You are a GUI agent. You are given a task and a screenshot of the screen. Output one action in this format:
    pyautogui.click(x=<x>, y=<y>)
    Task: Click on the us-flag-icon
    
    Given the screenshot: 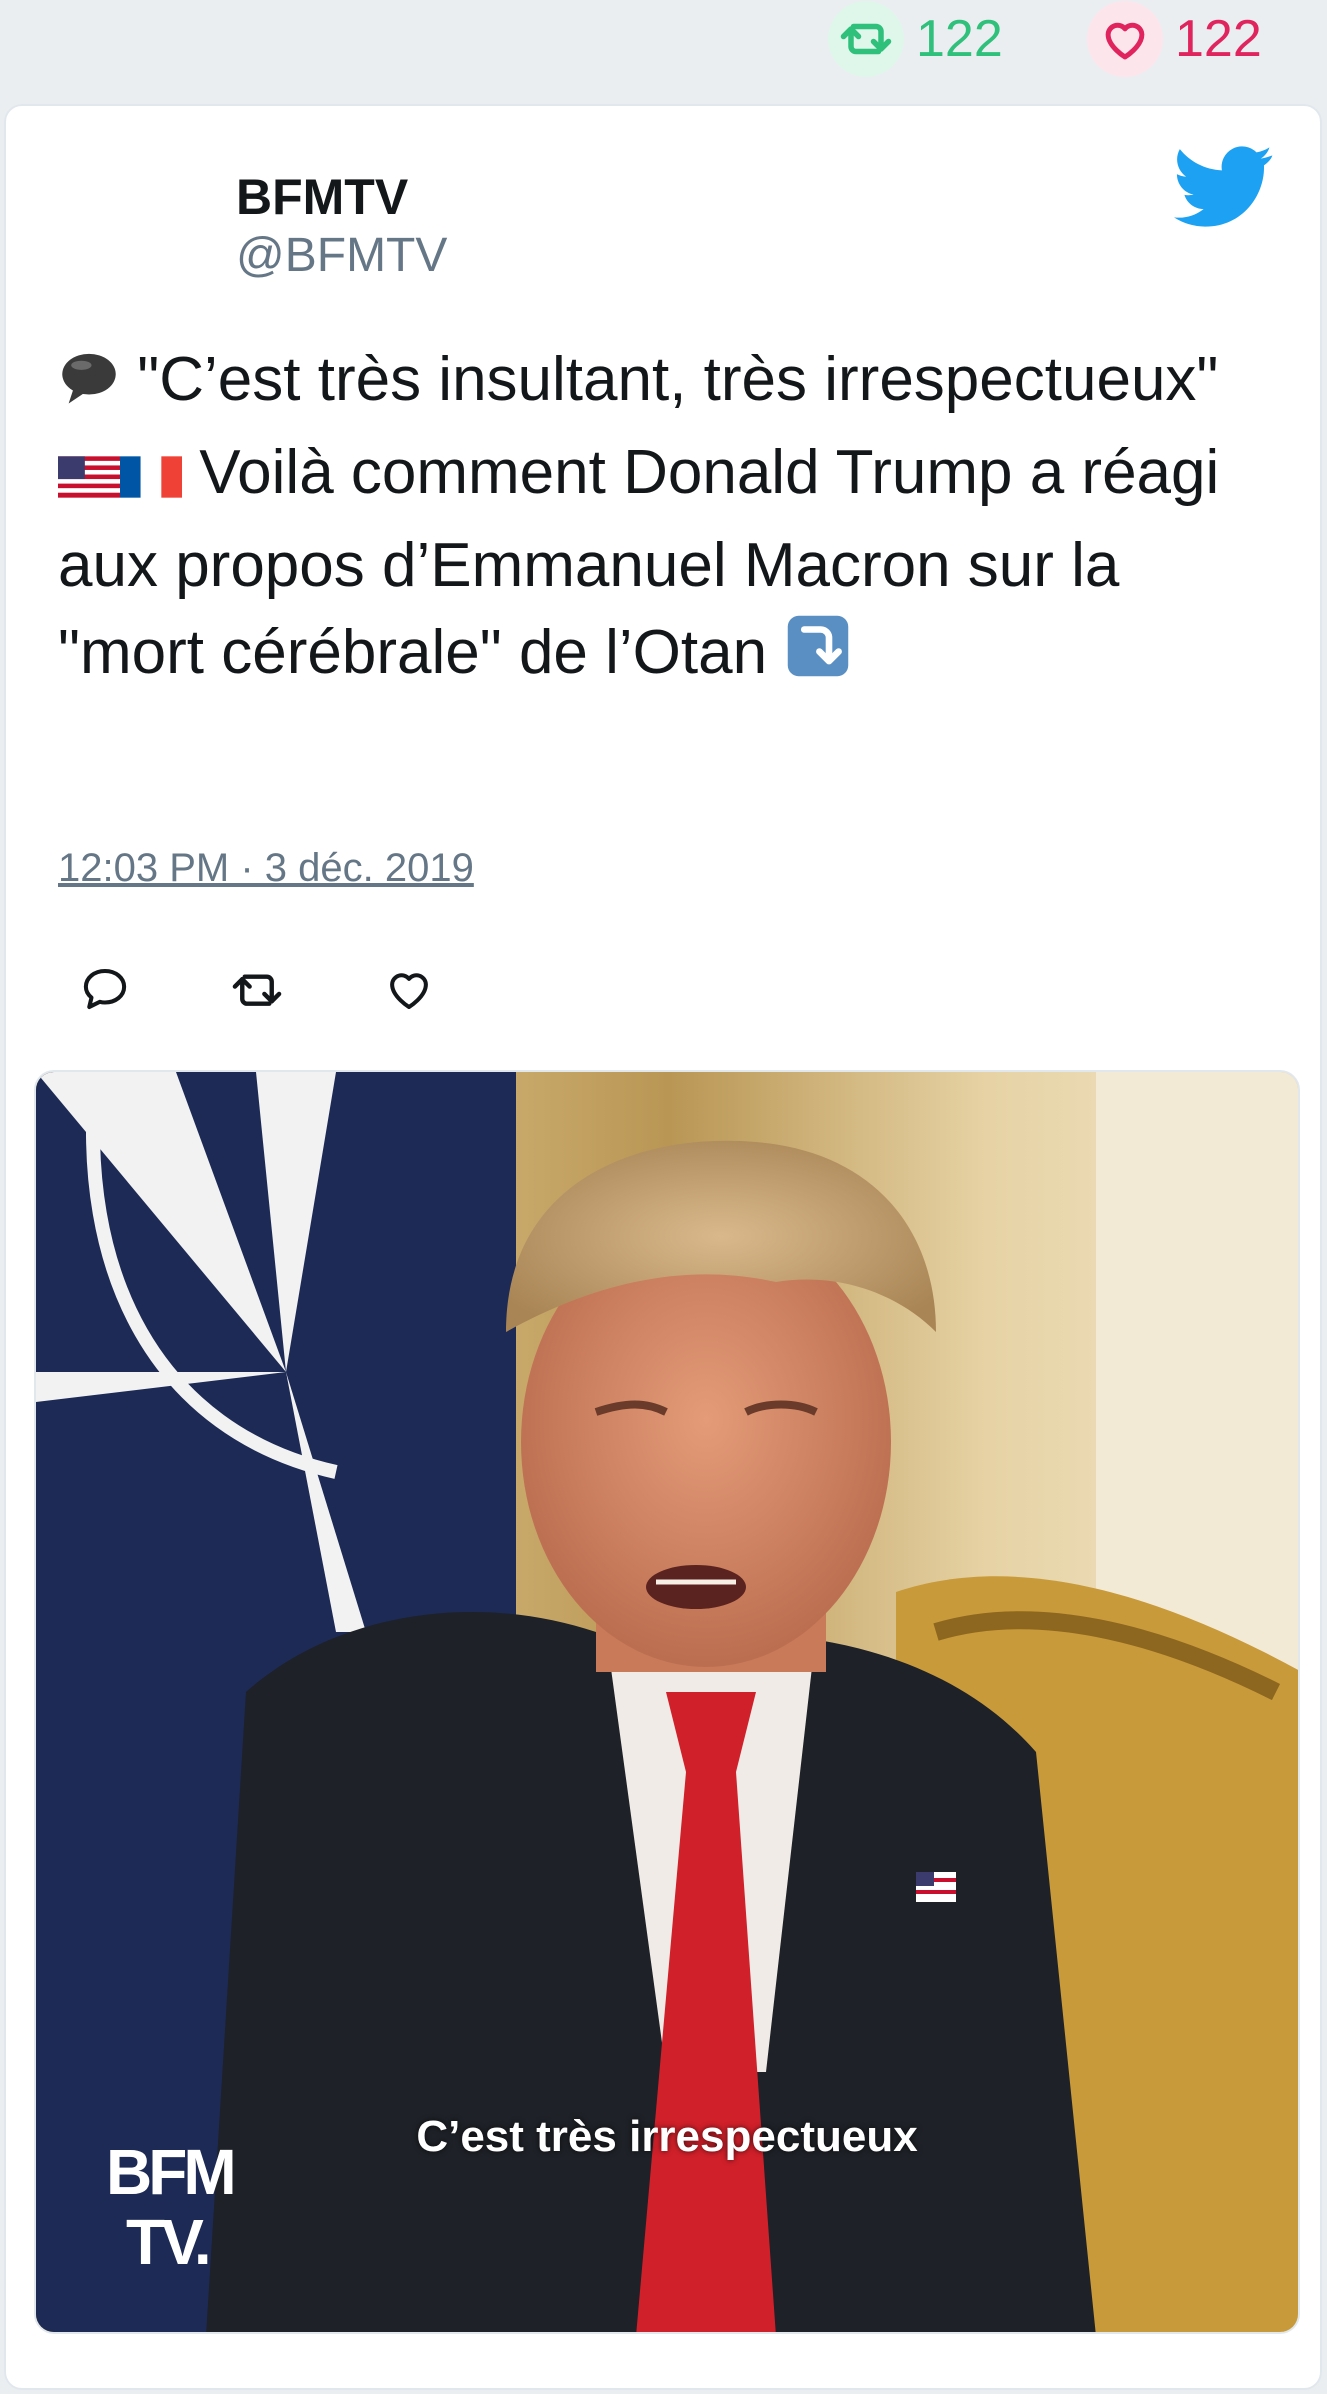 What is the action you would take?
    pyautogui.click(x=89, y=478)
    